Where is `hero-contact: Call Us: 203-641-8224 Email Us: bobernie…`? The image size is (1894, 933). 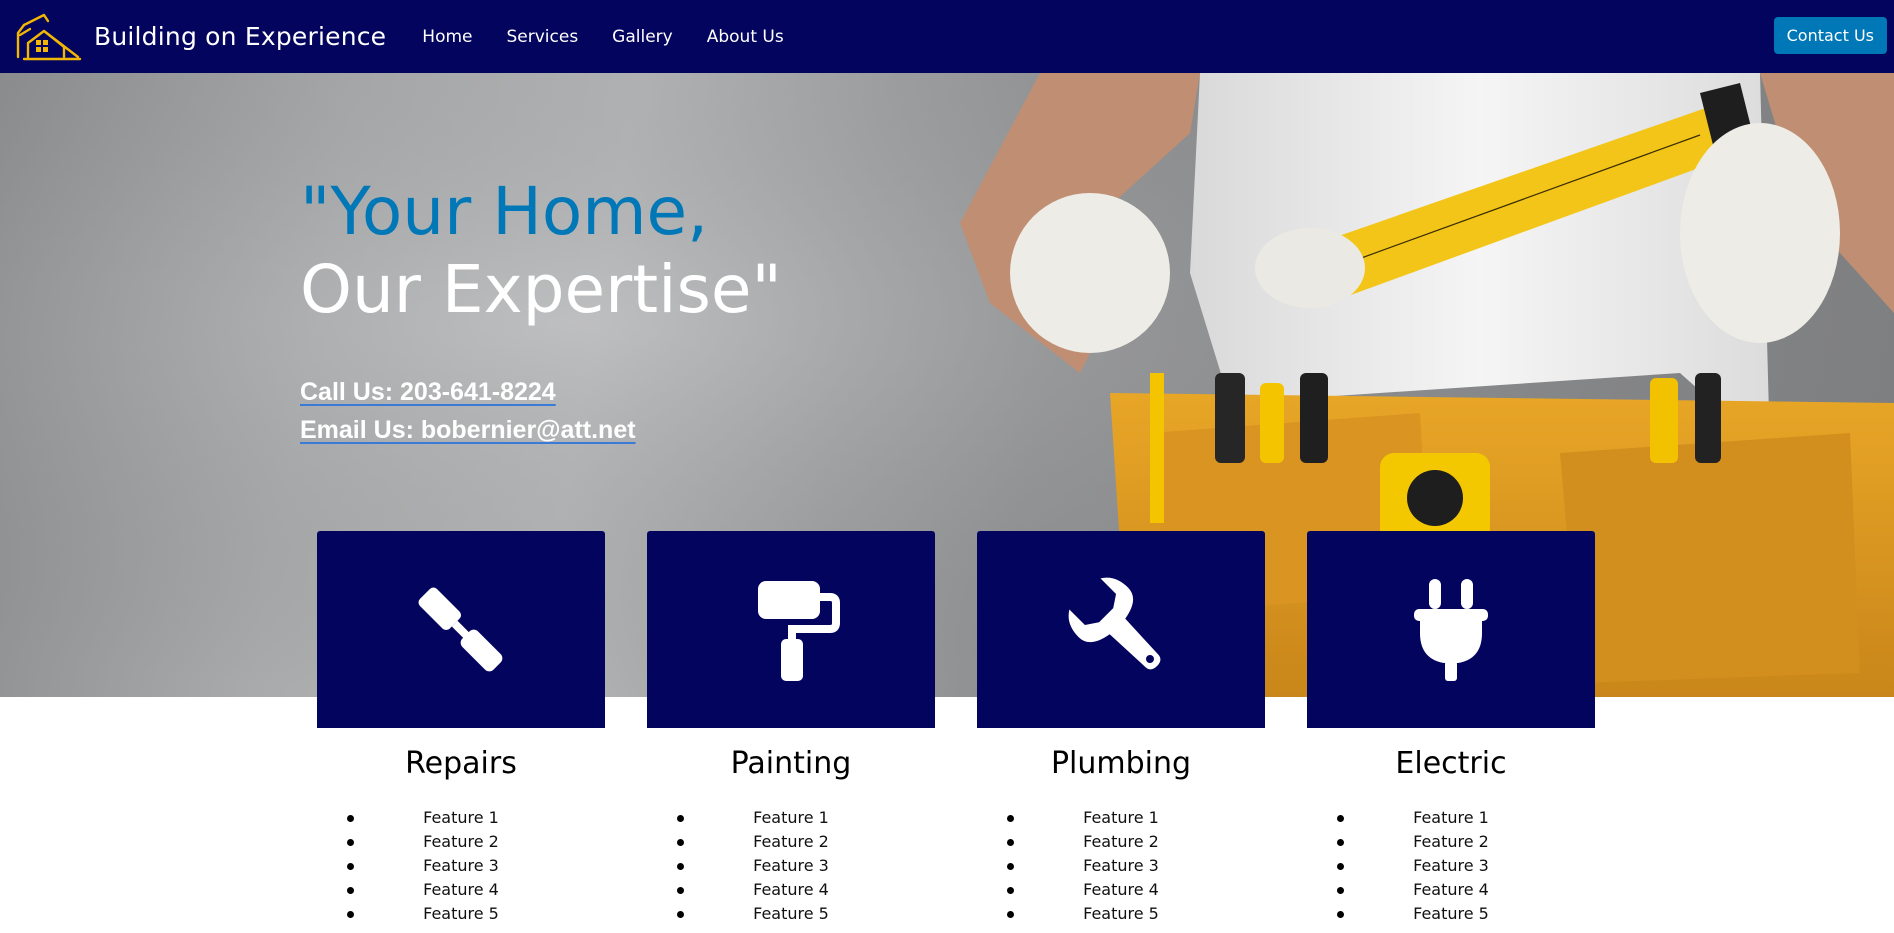
hero-contact: Call Us: 203-641-8224 Email Us: bobernie… is located at coordinates (468, 411).